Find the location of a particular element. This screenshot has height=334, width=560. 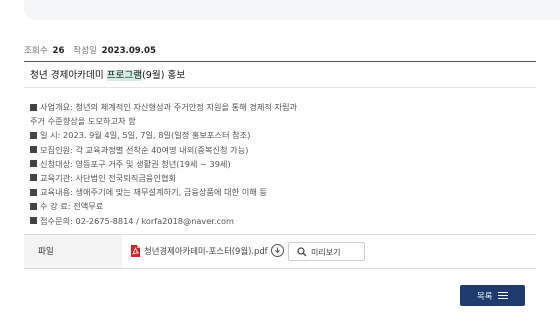

post-title: 청년 경제아카데미 프로그램(9월) 홍보 is located at coordinates (107, 74).